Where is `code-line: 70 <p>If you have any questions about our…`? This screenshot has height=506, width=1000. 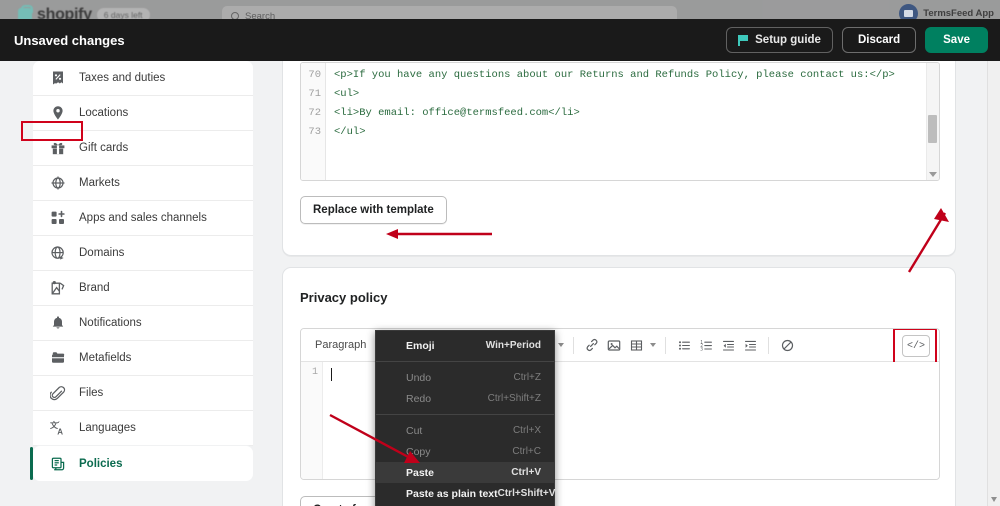 code-line: 70 <p>If you have any questions about our… is located at coordinates (620, 74).